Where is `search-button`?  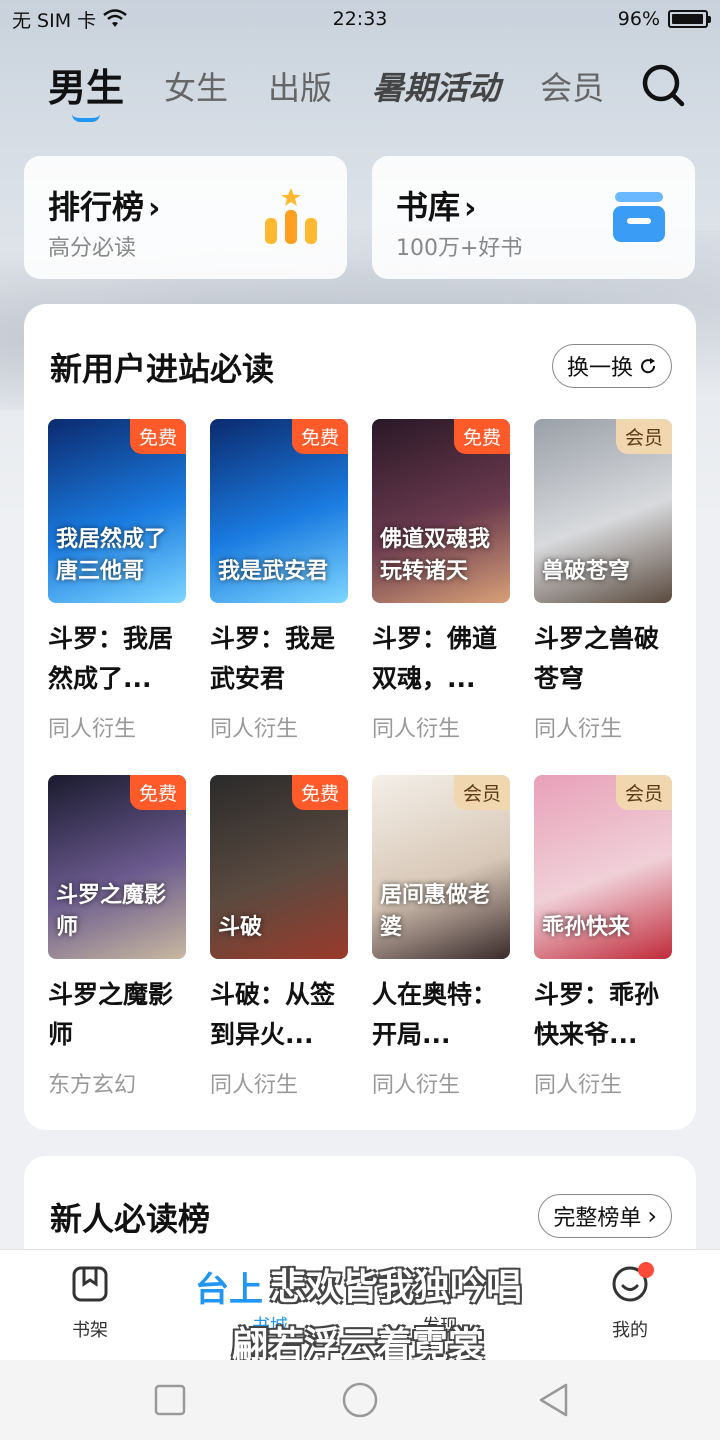 search-button is located at coordinates (663, 85).